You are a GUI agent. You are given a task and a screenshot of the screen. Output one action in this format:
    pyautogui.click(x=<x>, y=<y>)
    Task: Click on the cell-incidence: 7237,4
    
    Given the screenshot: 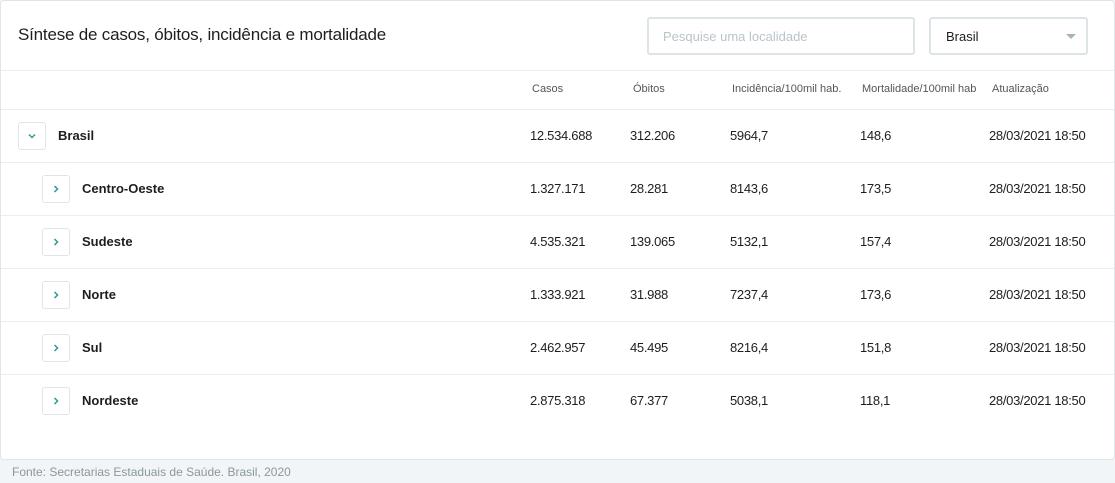 What is the action you would take?
    pyautogui.click(x=749, y=294)
    